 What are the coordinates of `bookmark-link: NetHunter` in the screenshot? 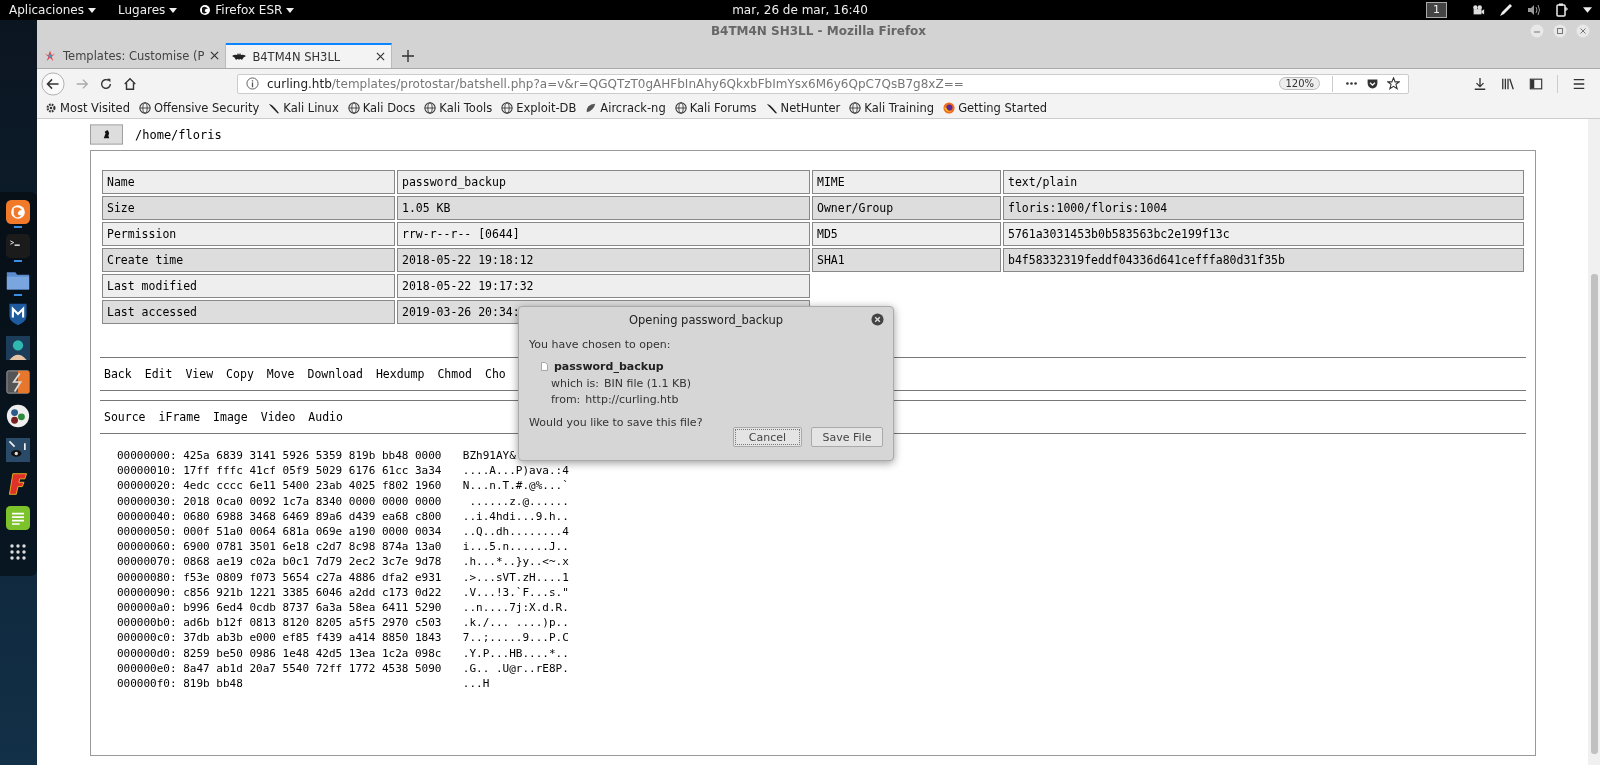 It's located at (803, 108).